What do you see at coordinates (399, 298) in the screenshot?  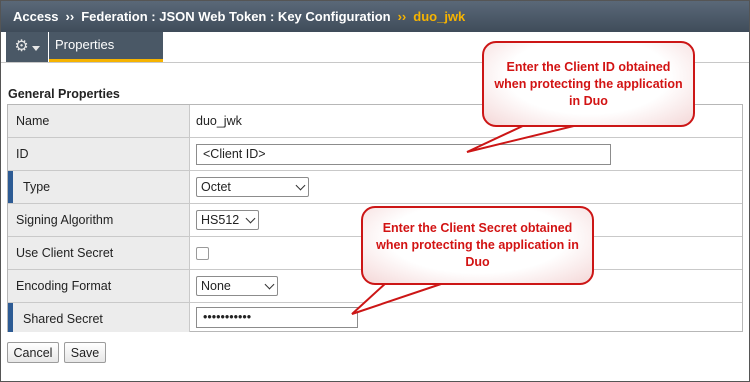 I see `client-secret-callout-pointer` at bounding box center [399, 298].